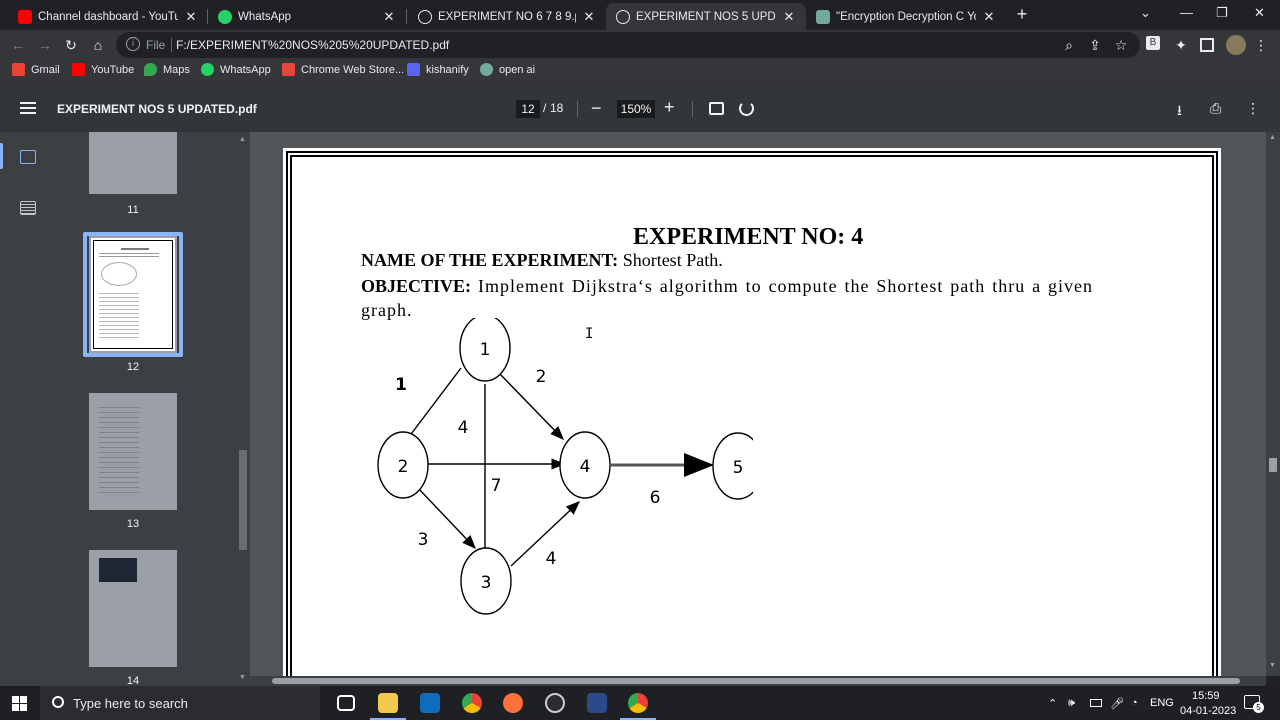 The image size is (1280, 720). I want to click on bookmark-maps: Maps, so click(167, 69).